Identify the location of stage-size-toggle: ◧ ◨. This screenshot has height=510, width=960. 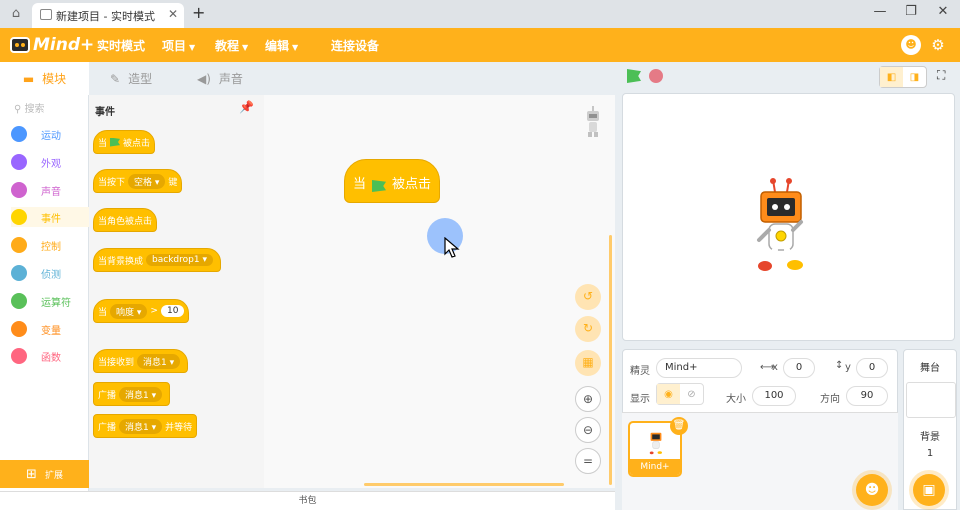
(903, 77).